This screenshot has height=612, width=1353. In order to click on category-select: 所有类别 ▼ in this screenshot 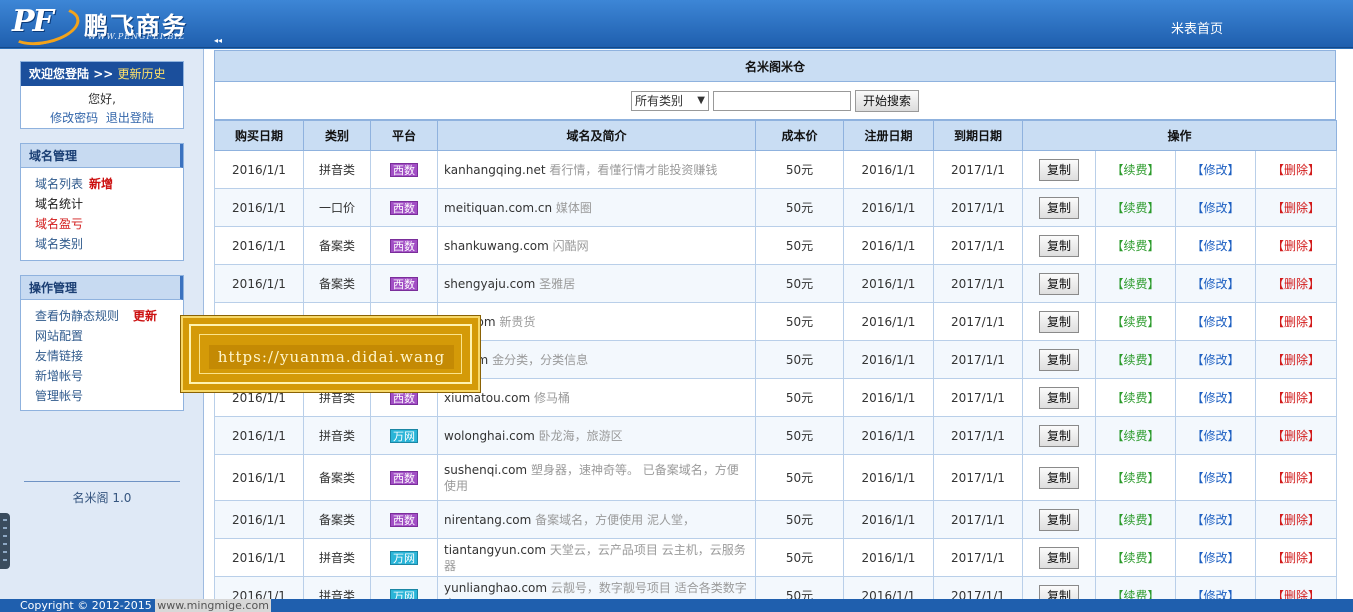, I will do `click(669, 100)`.